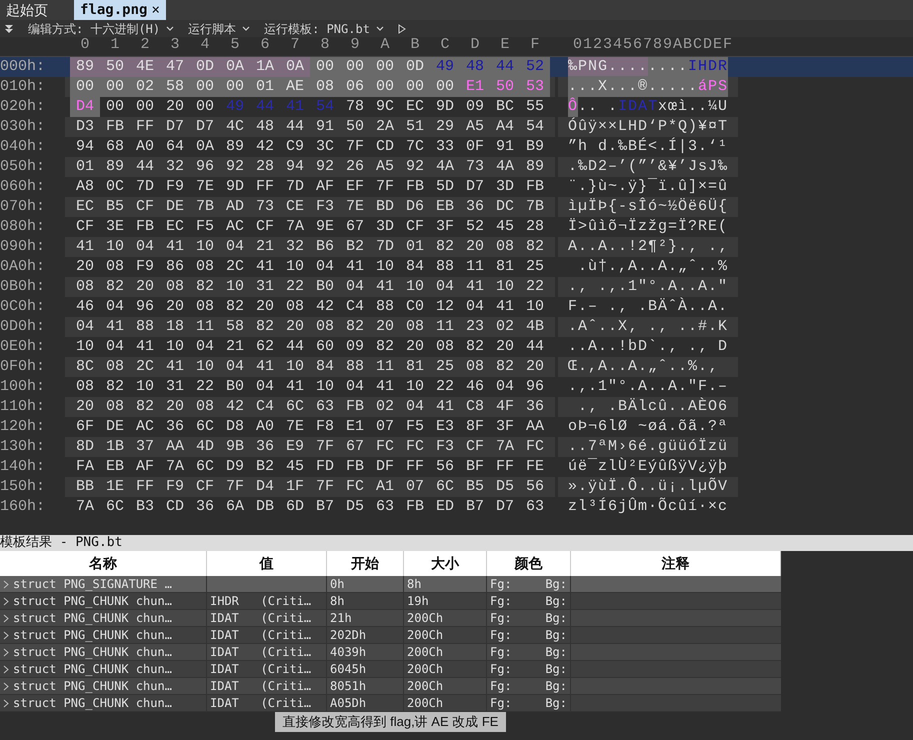  Describe the element at coordinates (27, 10) in the screenshot. I see `tab: 起始页` at that location.